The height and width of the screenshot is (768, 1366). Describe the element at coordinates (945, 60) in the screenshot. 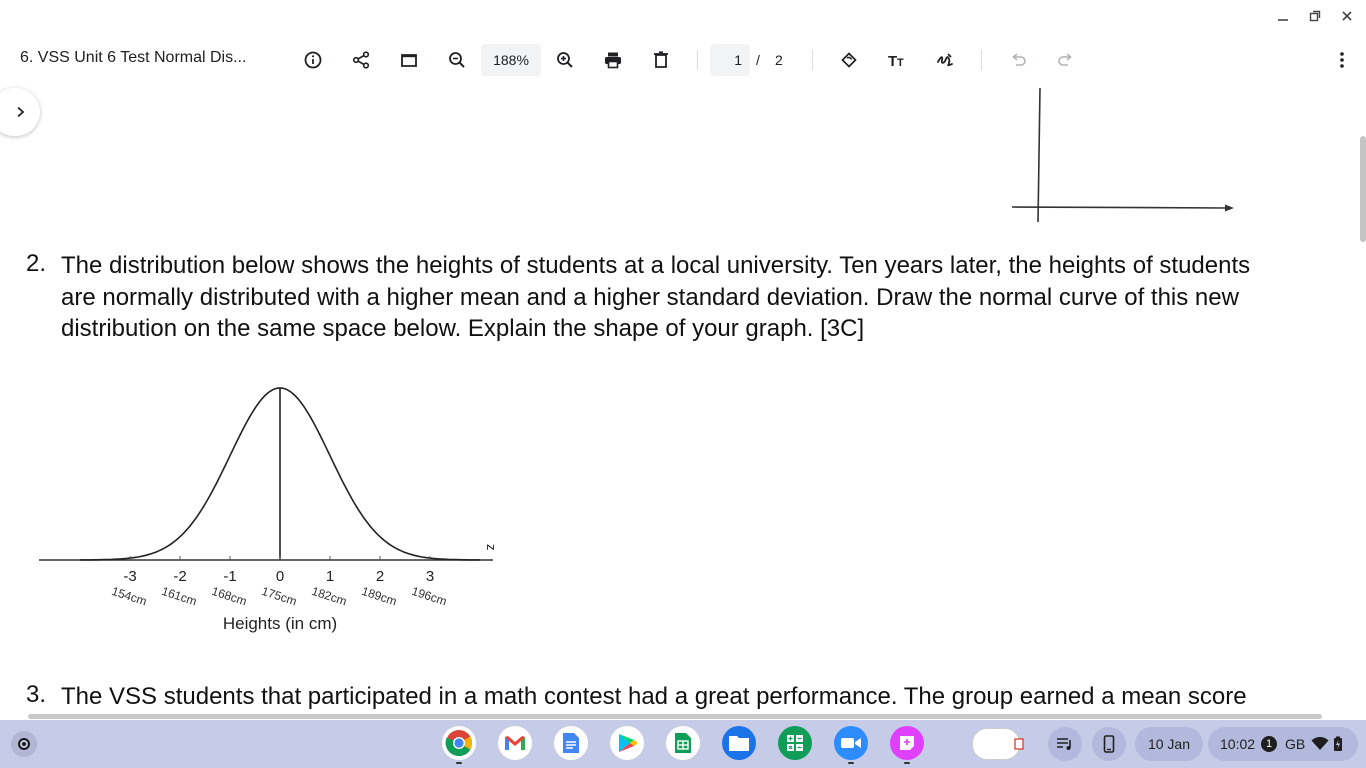

I see `annotate-pen-icon` at that location.